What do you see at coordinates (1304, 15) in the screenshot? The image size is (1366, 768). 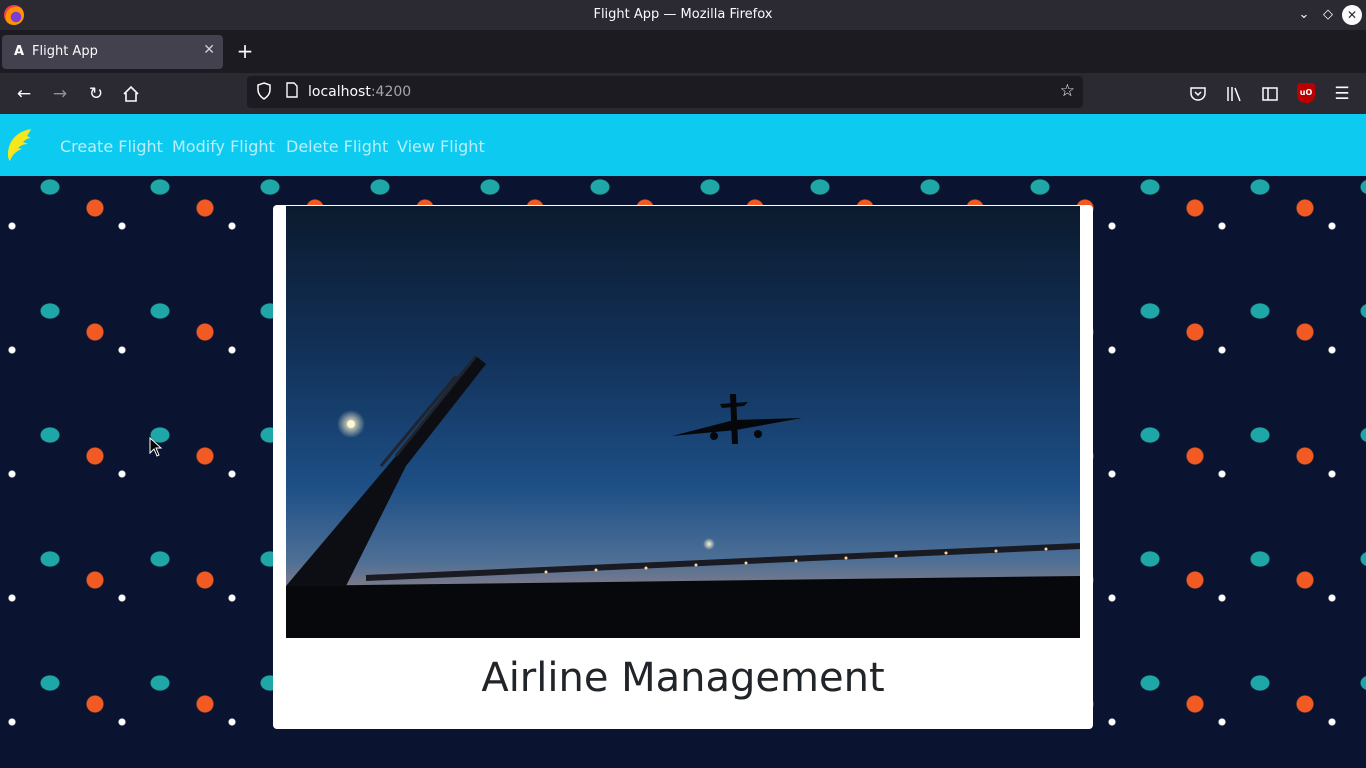 I see `minimize-icon: ⌄` at bounding box center [1304, 15].